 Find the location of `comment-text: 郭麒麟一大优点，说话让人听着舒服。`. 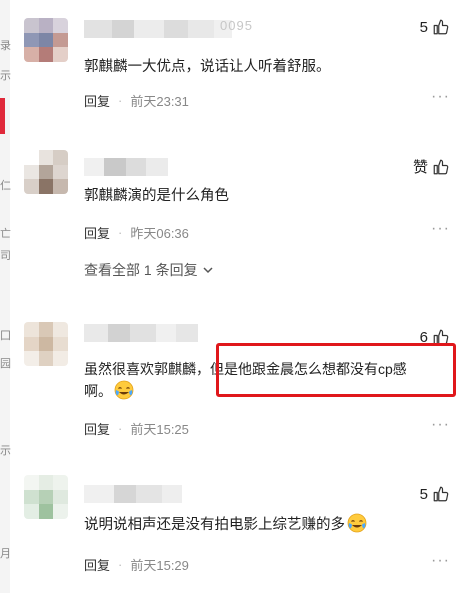

comment-text: 郭麒麟一大优点，说话让人听着舒服。 is located at coordinates (207, 67).